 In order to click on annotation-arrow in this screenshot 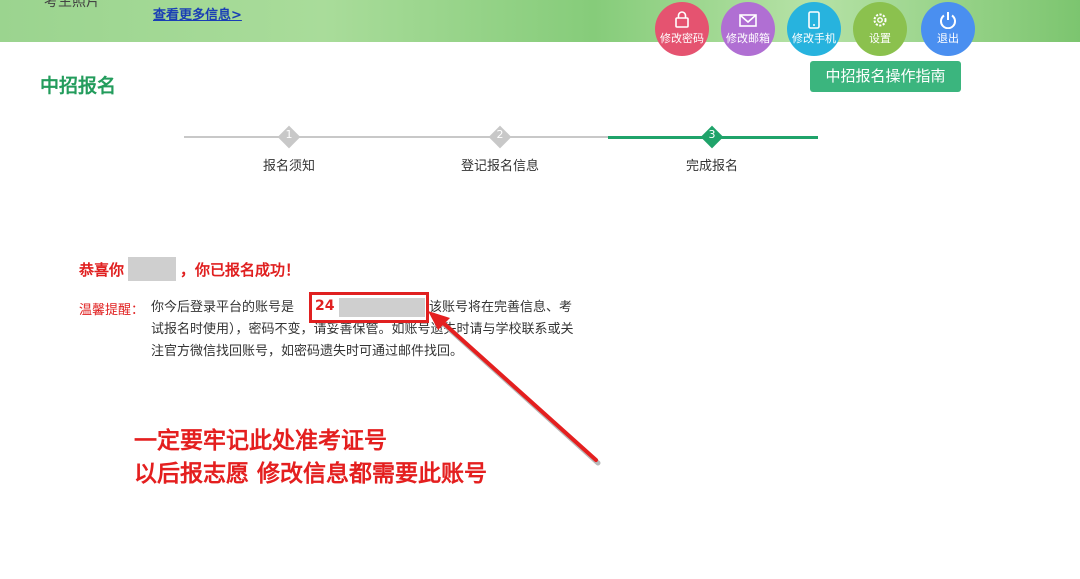, I will do `click(514, 388)`.